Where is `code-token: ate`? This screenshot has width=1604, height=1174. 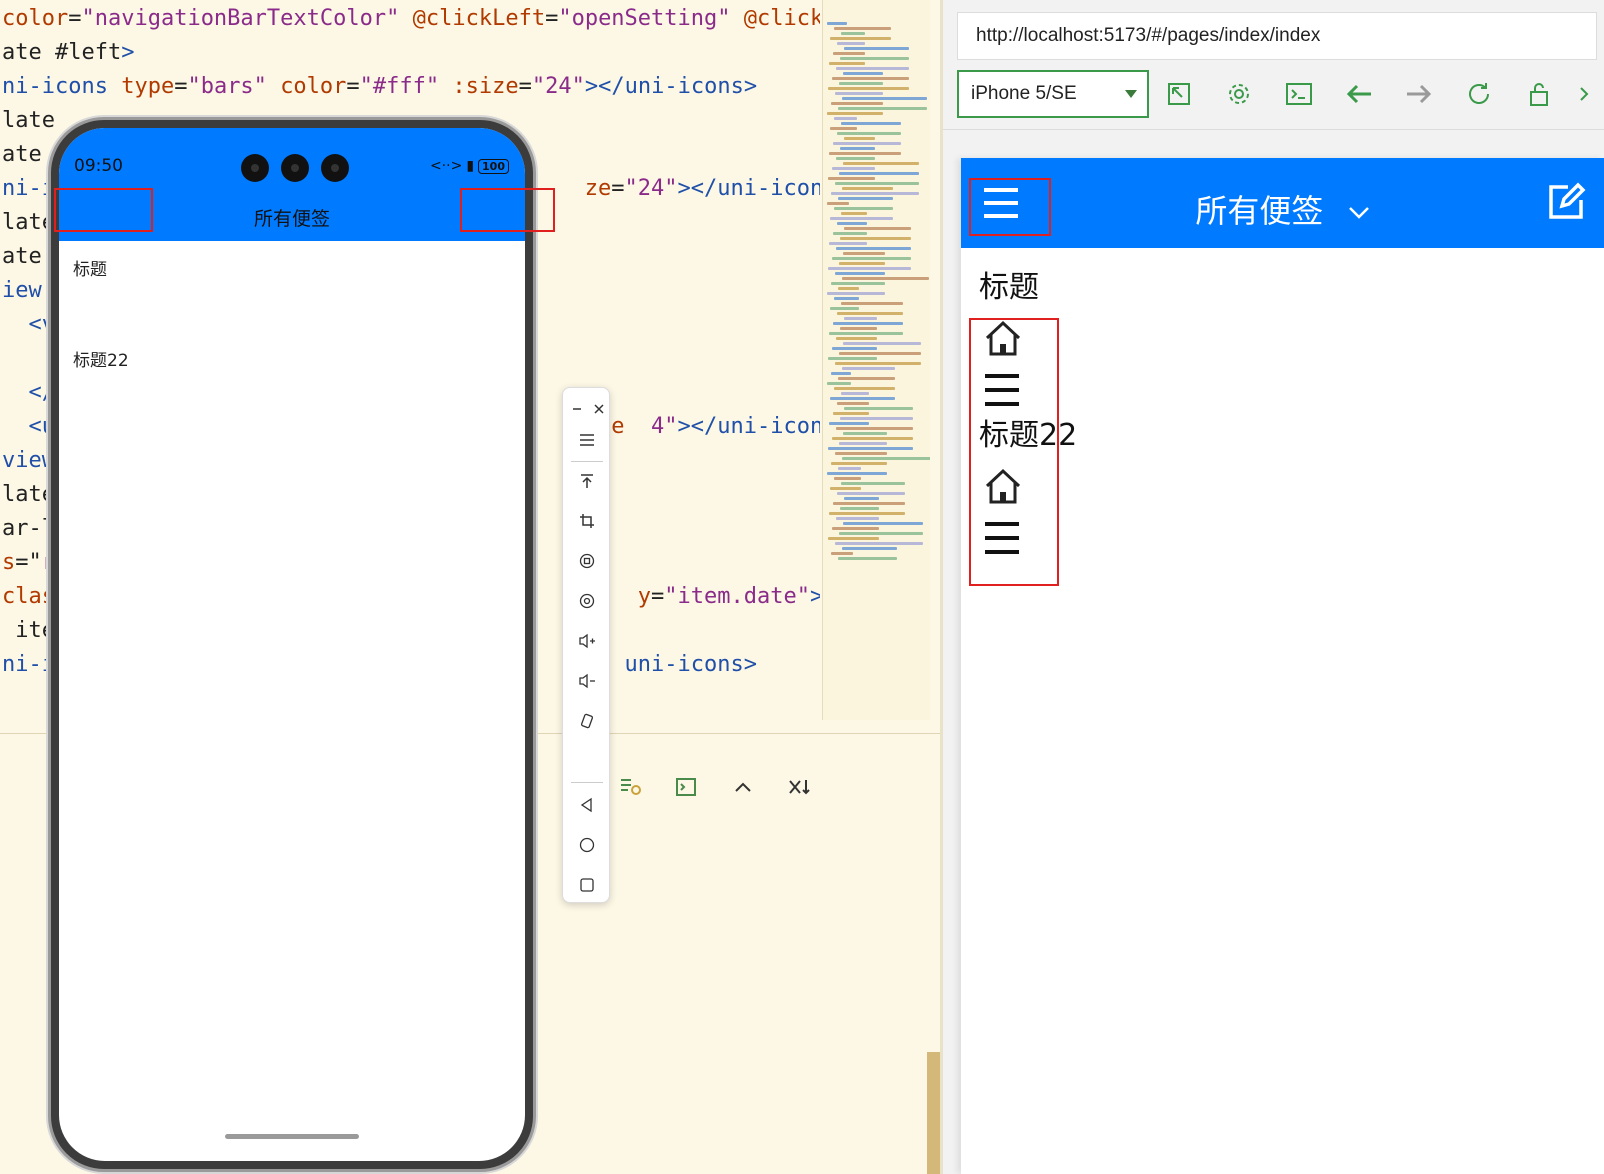 code-token: ate is located at coordinates (22, 154).